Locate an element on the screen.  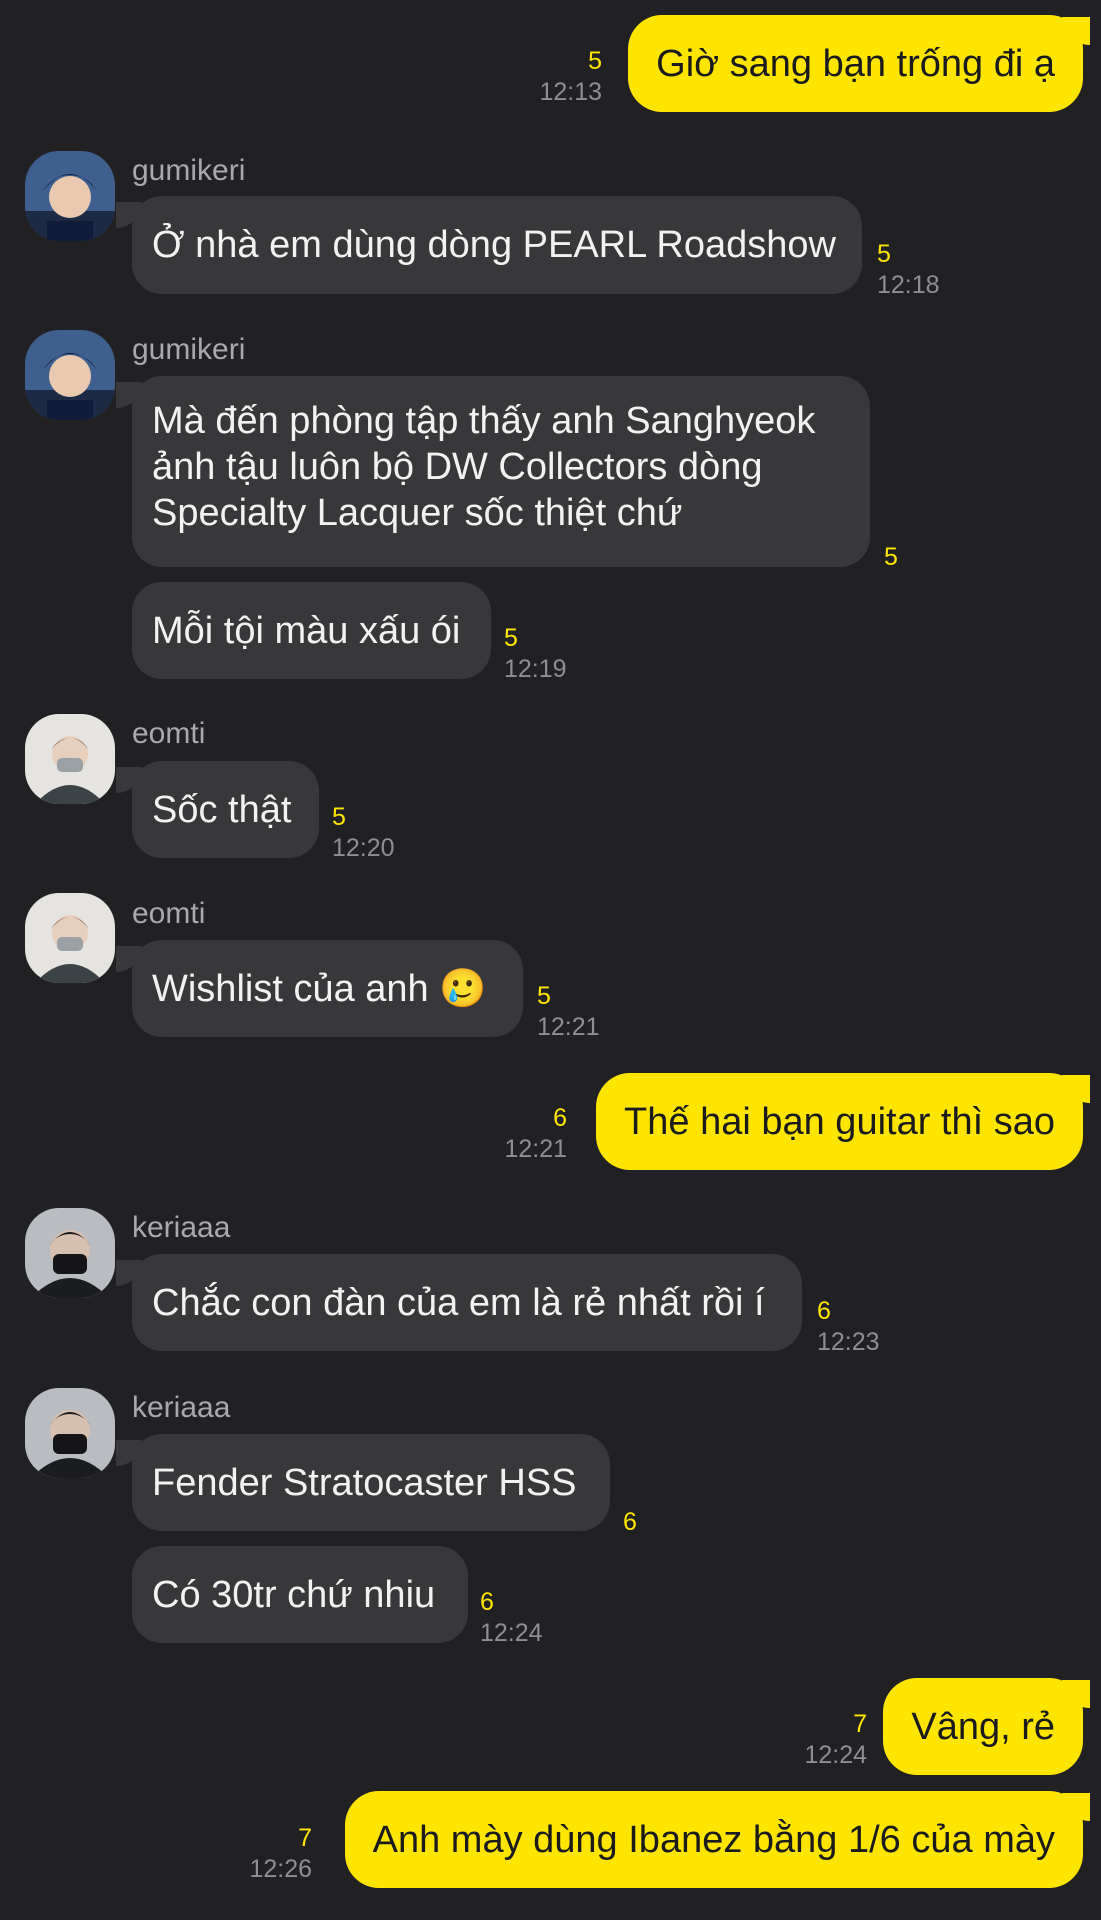
message-time: 12:19 is located at coordinates (535, 669).